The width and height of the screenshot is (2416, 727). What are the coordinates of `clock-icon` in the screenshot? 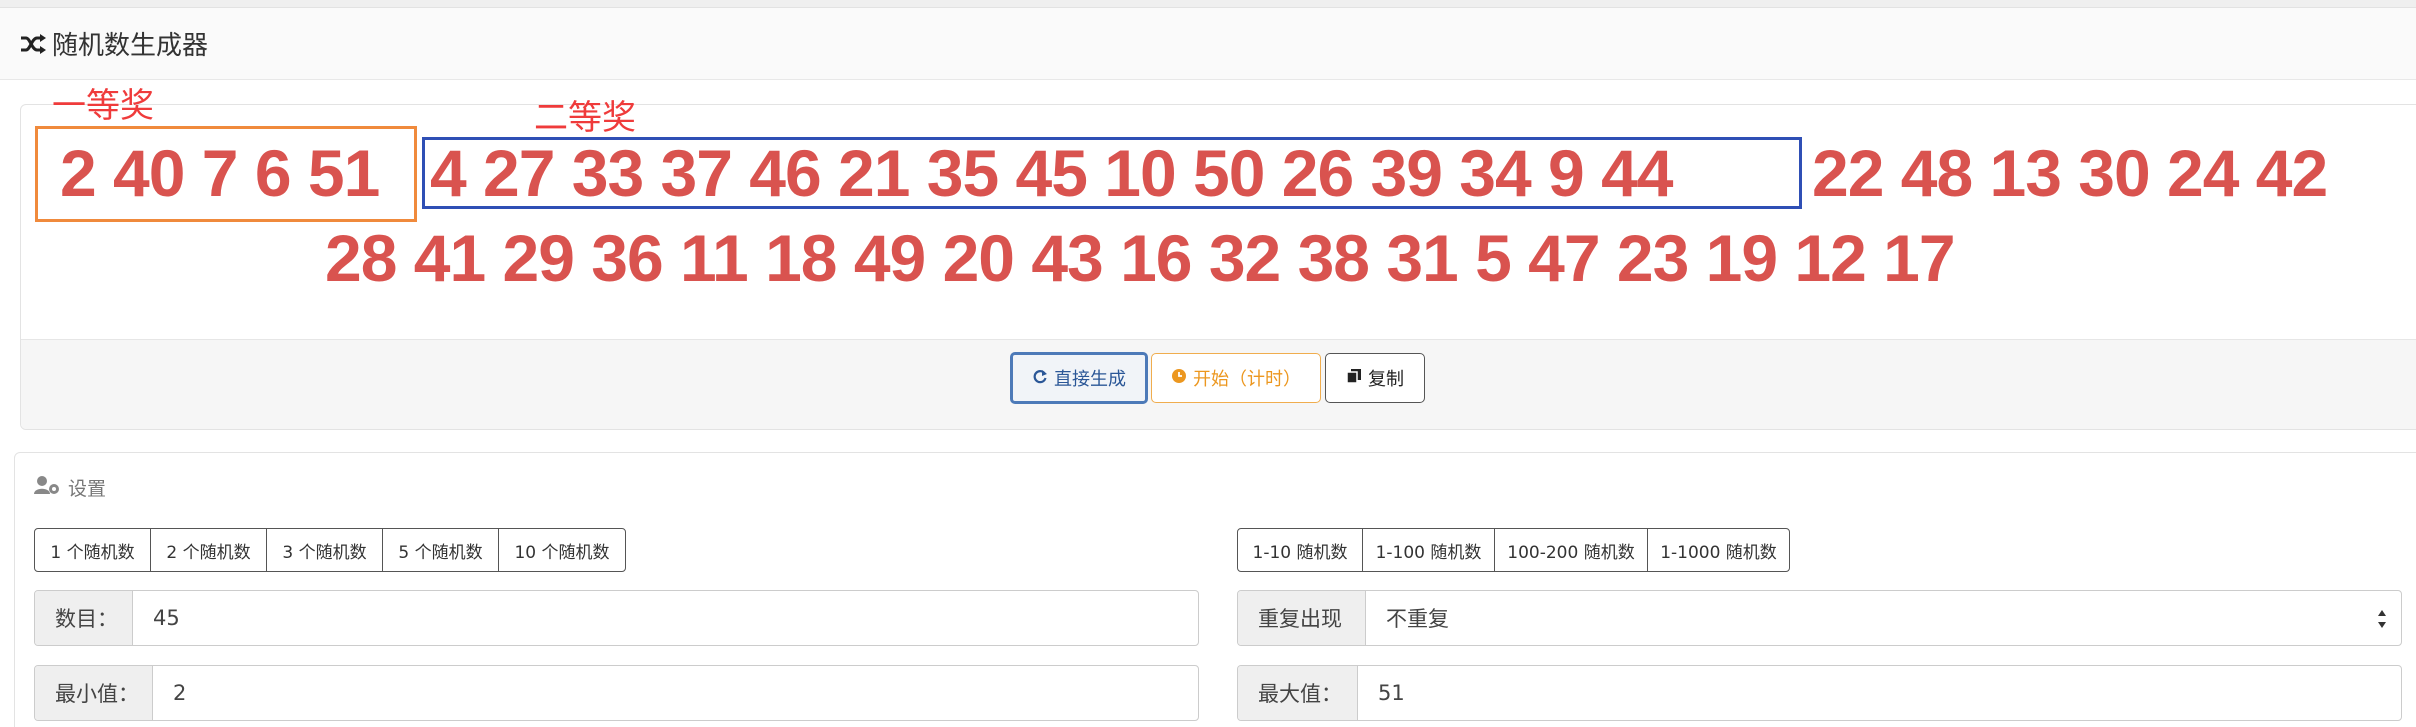 It's located at (1179, 378).